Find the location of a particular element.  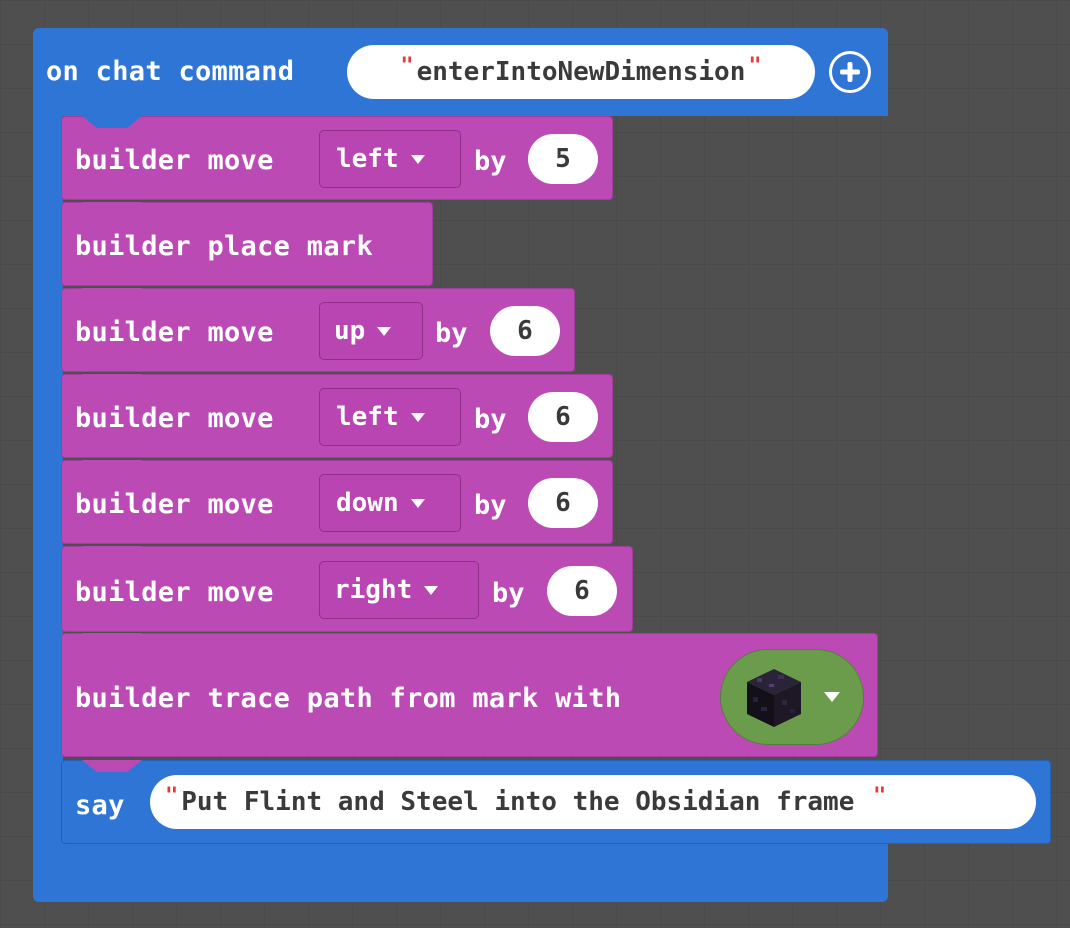

builder-move-block: builder move down by 6 is located at coordinates (337, 502).